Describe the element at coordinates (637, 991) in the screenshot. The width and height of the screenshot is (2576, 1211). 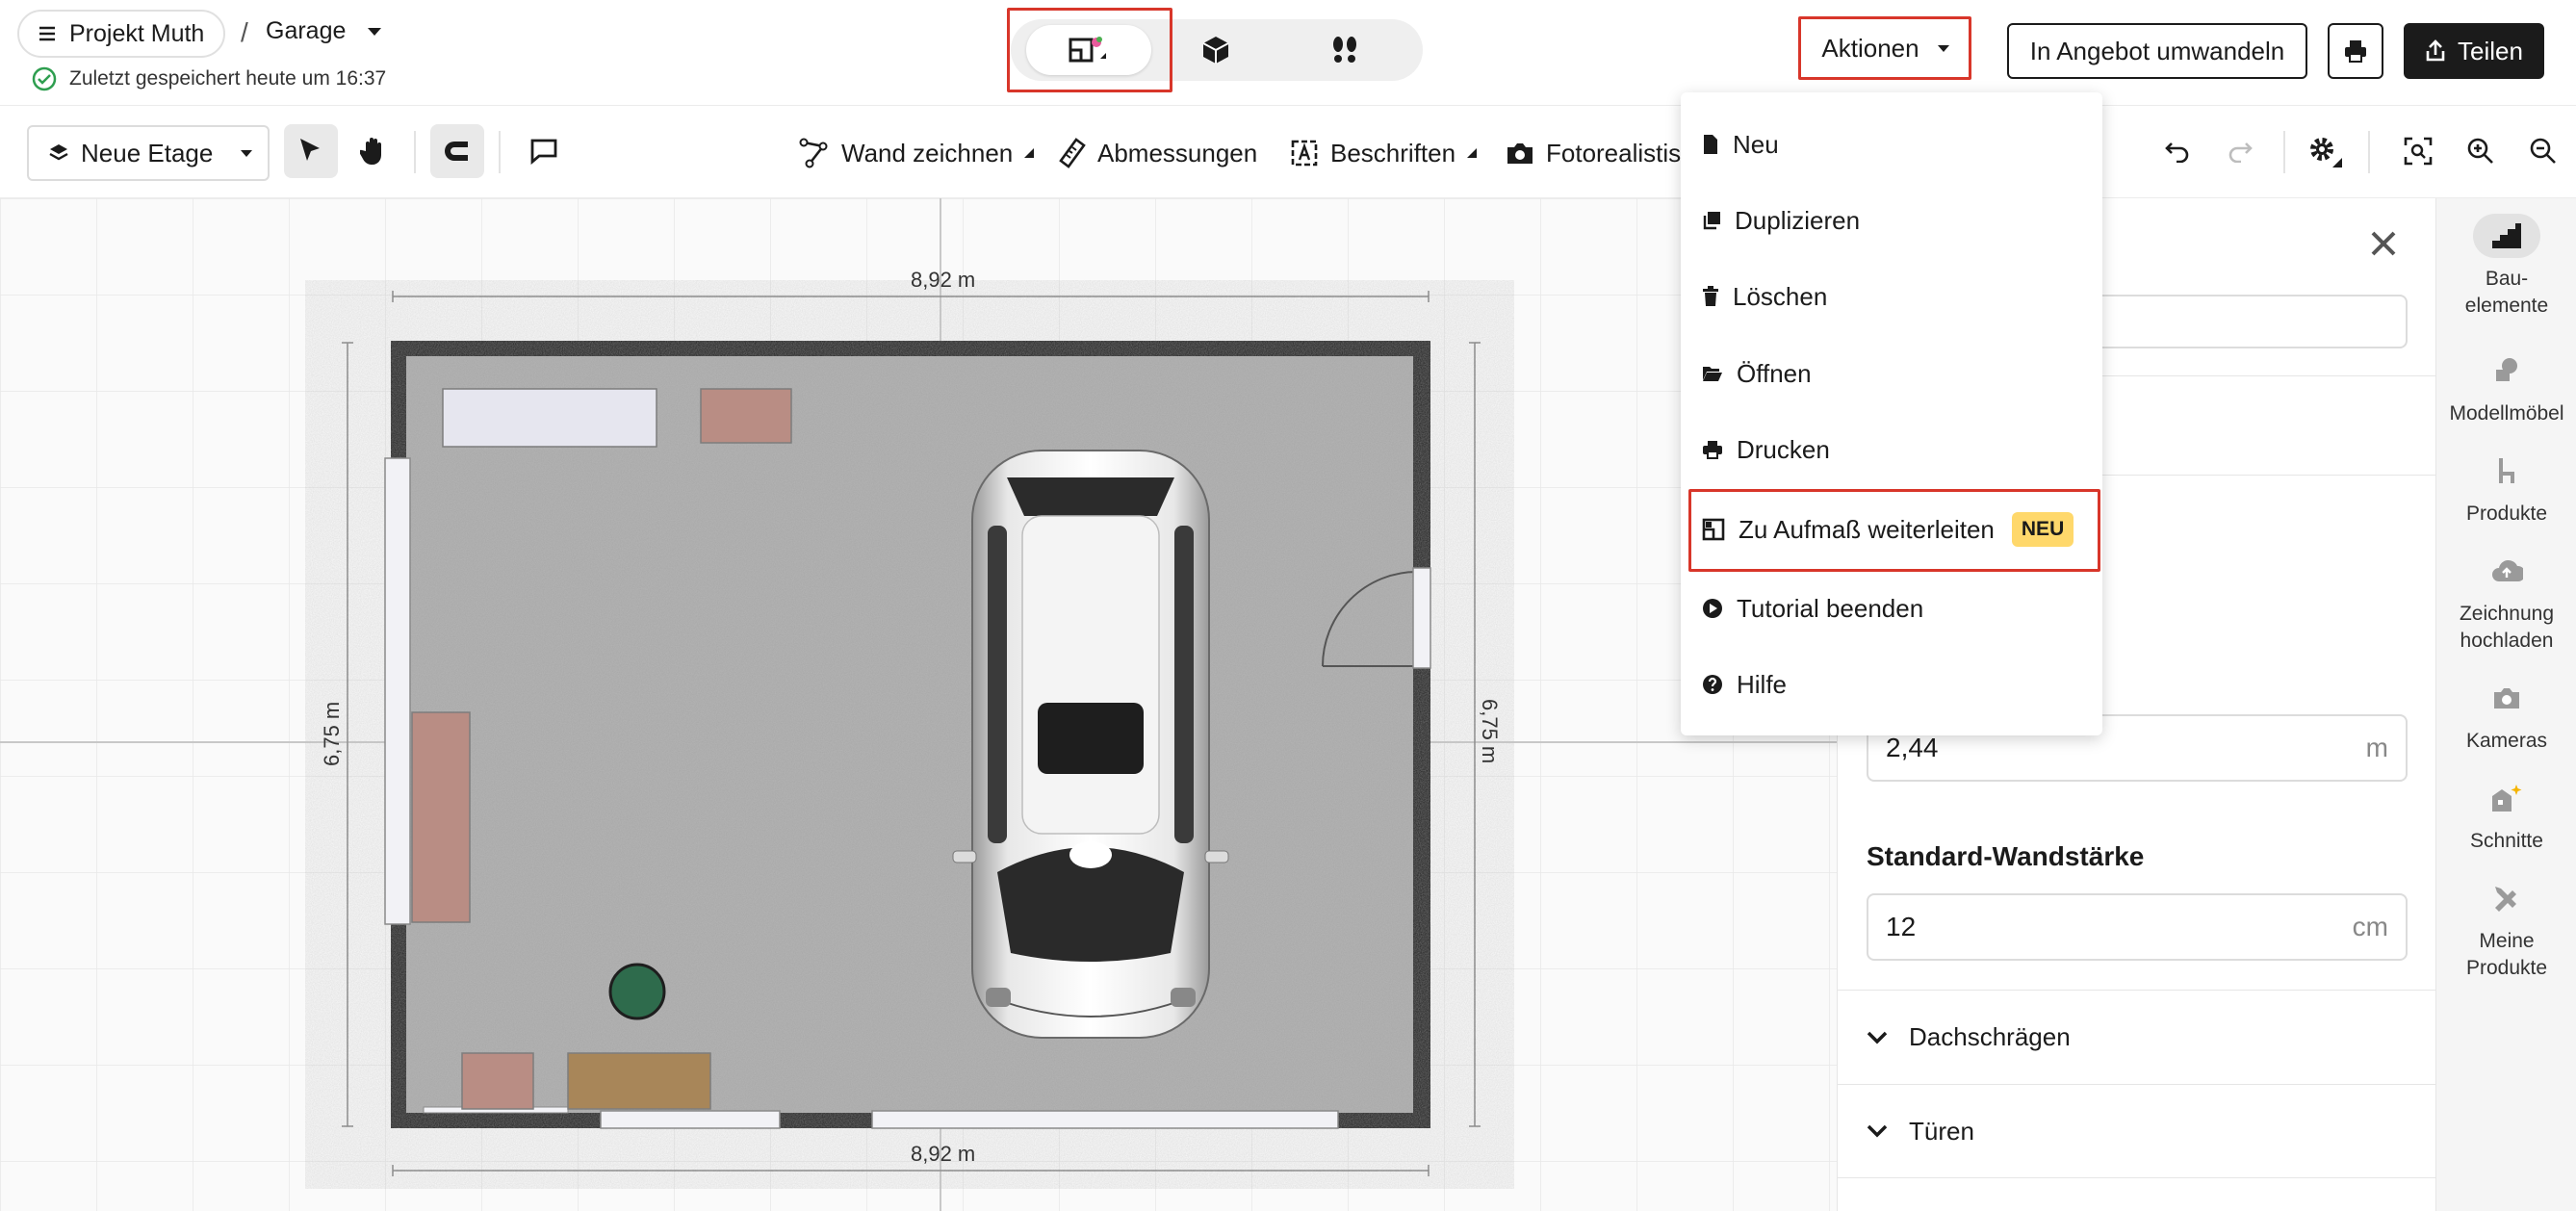
I see `bin` at that location.